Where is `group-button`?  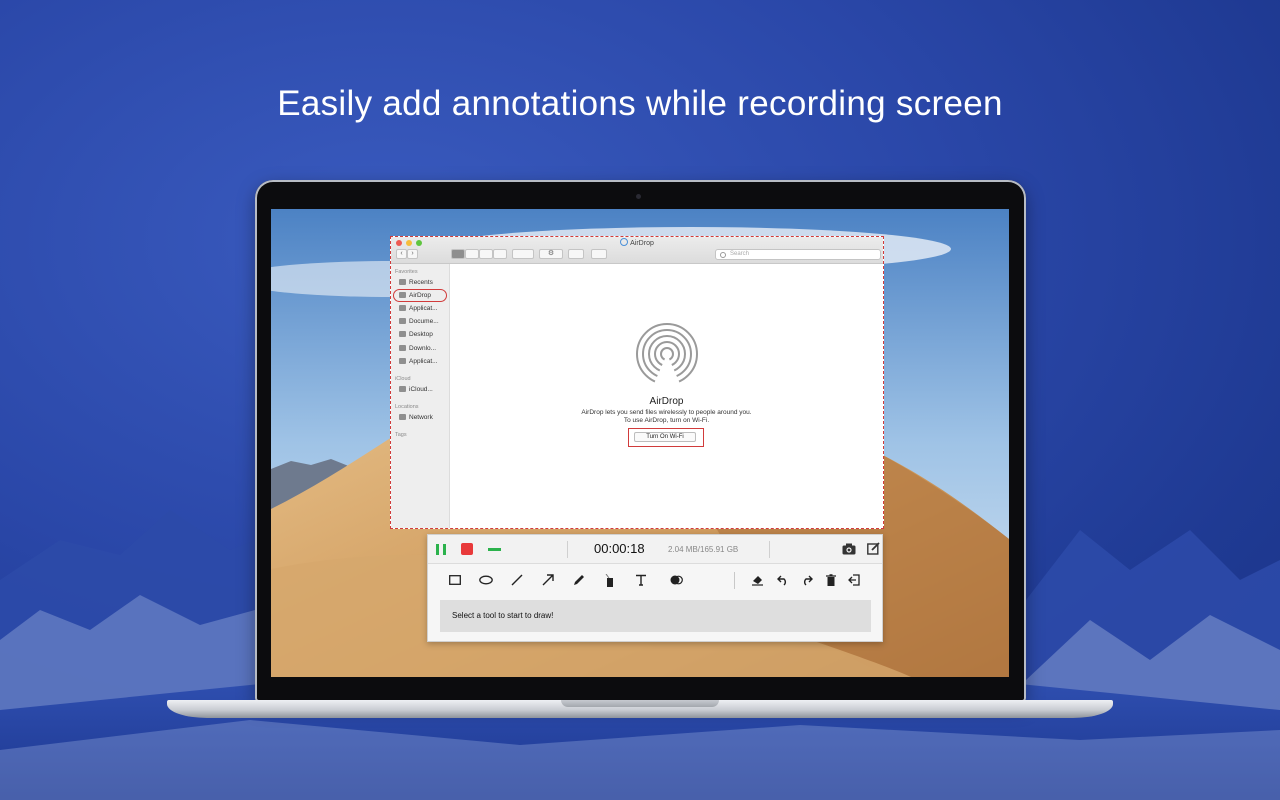 group-button is located at coordinates (523, 254).